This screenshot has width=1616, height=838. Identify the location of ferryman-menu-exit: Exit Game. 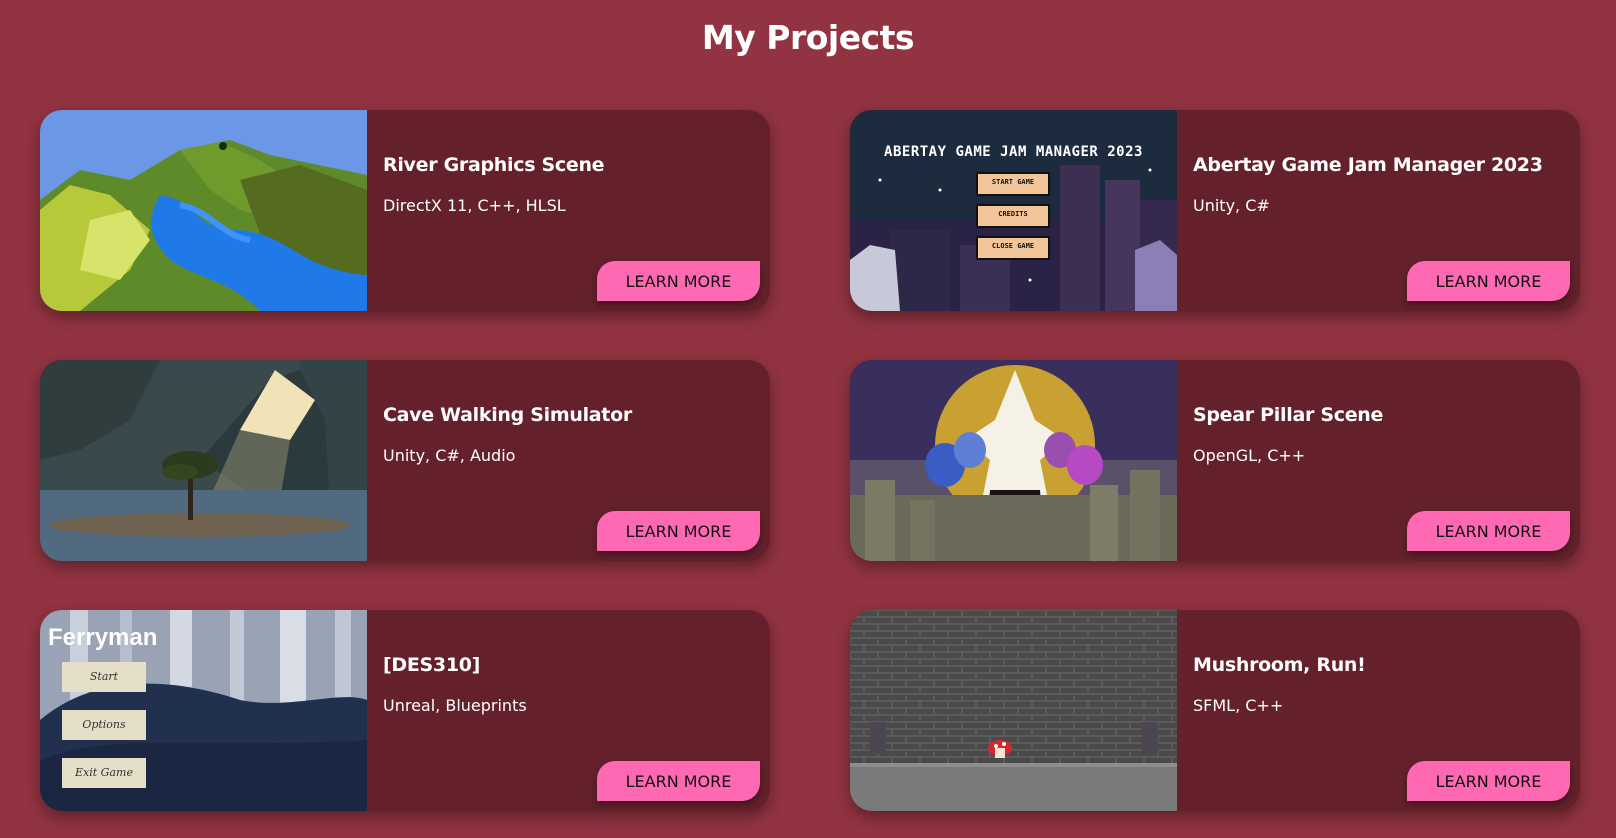
(104, 772).